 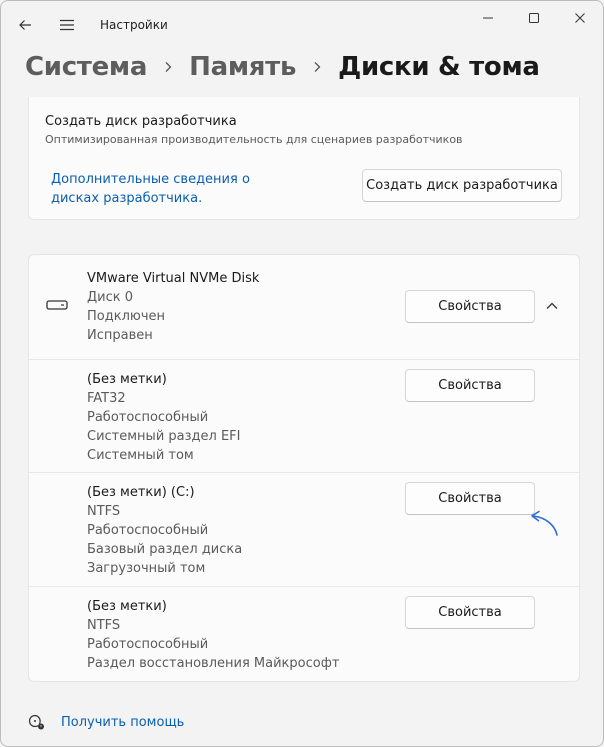 I want to click on page-title: Диски & тома, so click(x=439, y=67).